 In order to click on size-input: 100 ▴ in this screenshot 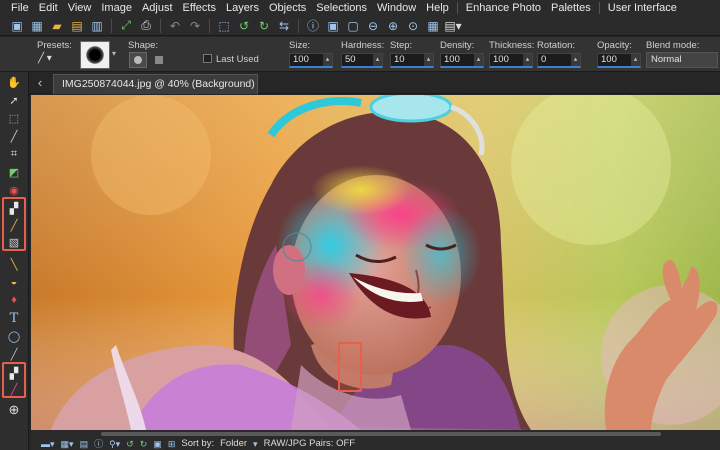, I will do `click(311, 60)`.